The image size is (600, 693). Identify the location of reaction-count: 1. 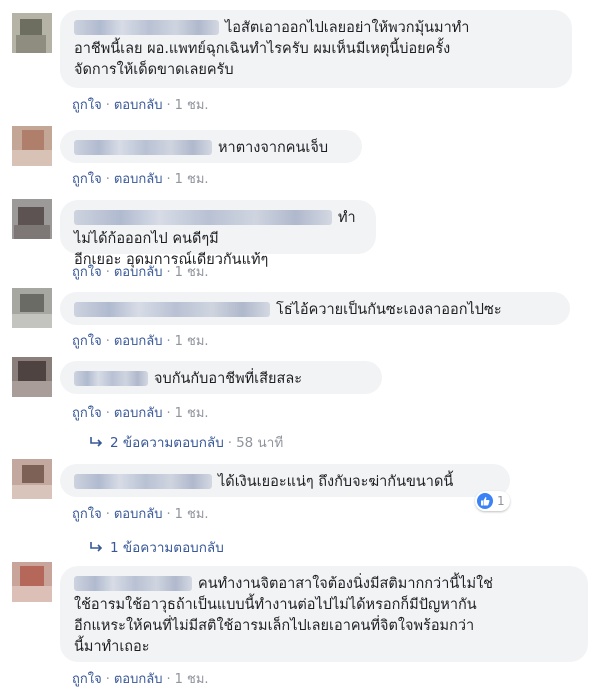
(501, 501).